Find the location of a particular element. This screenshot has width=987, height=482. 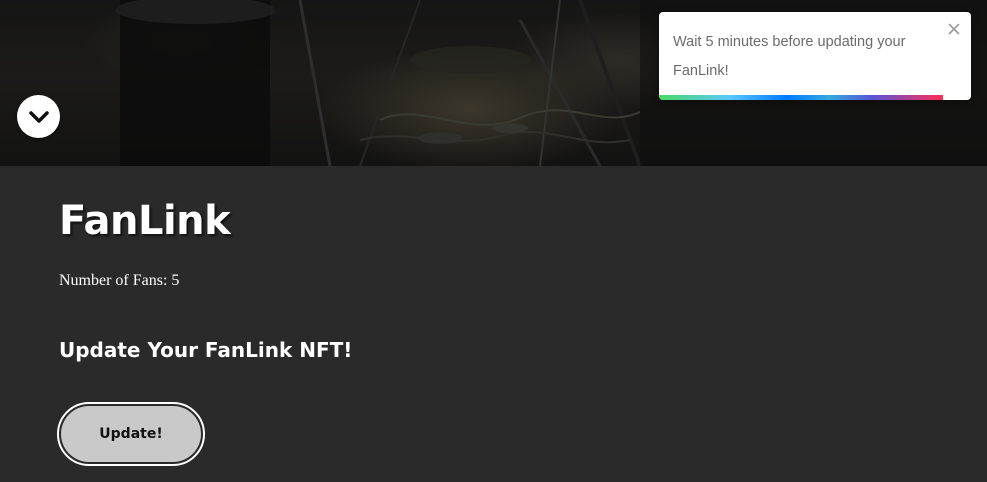

fans-count: Number of Fans: 5 is located at coordinates (119, 280).